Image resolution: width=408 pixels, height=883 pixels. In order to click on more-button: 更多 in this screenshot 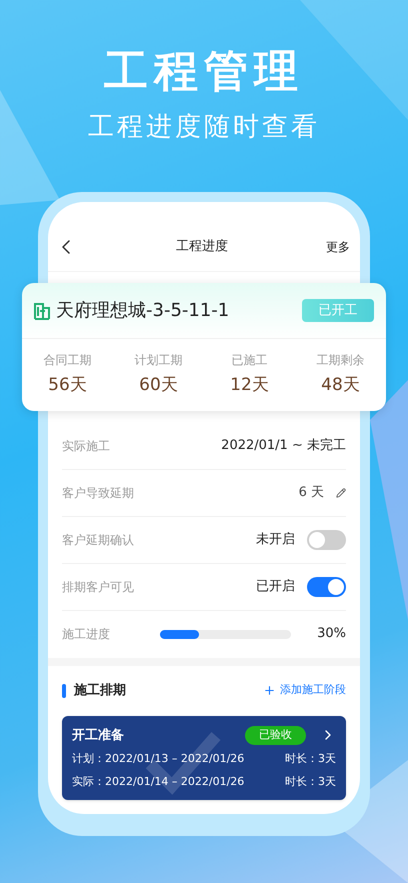, I will do `click(340, 247)`.